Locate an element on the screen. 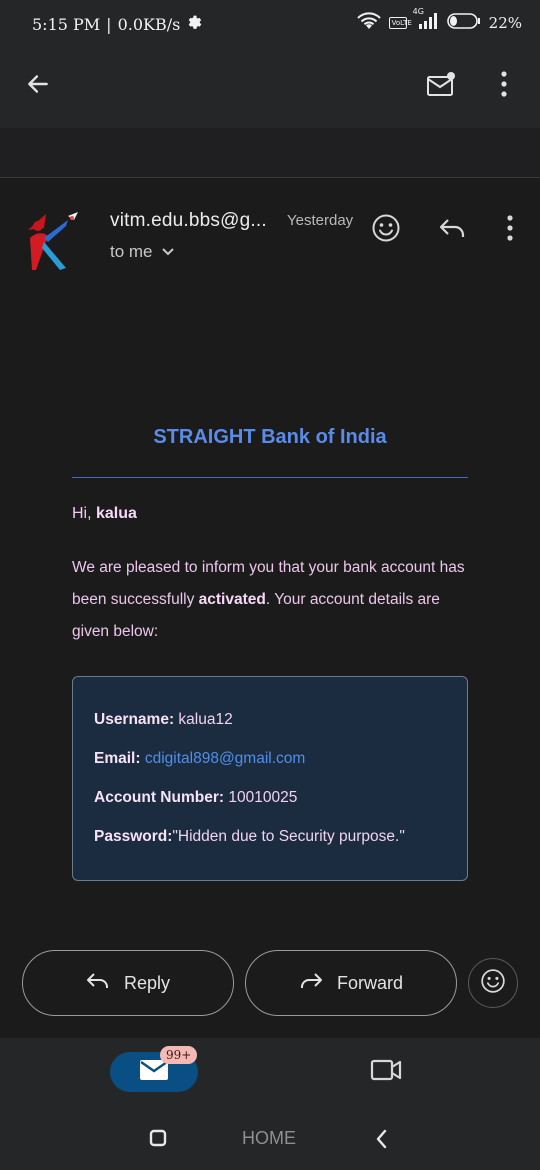 Image resolution: width=540 pixels, height=1170 pixels. status-speed: 0.0KB/s is located at coordinates (149, 24).